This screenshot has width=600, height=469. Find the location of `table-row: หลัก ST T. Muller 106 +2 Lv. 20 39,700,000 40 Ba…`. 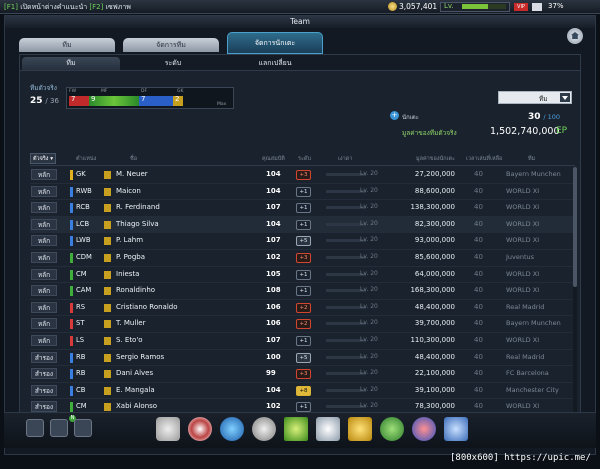

table-row: หลัก ST T. Muller 106 +2 Lv. 20 39,700,000 40 Ba… is located at coordinates (302, 324).